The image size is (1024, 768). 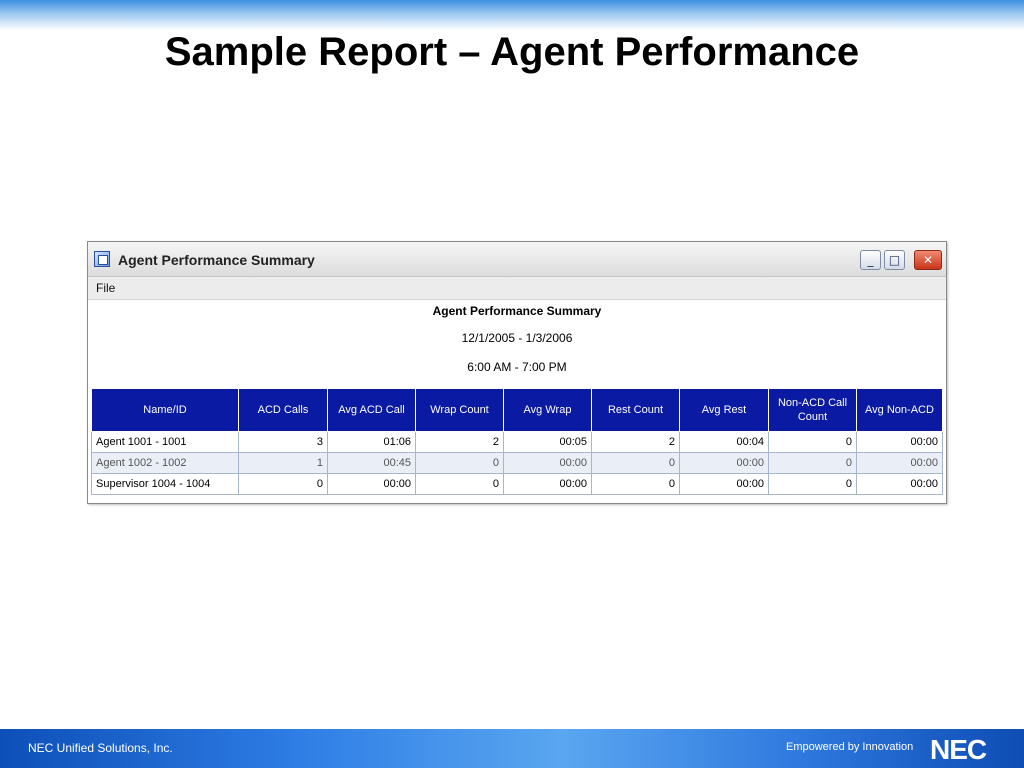 What do you see at coordinates (165, 484) in the screenshot?
I see `cell-name-id: Supervisor 1004 - 1004` at bounding box center [165, 484].